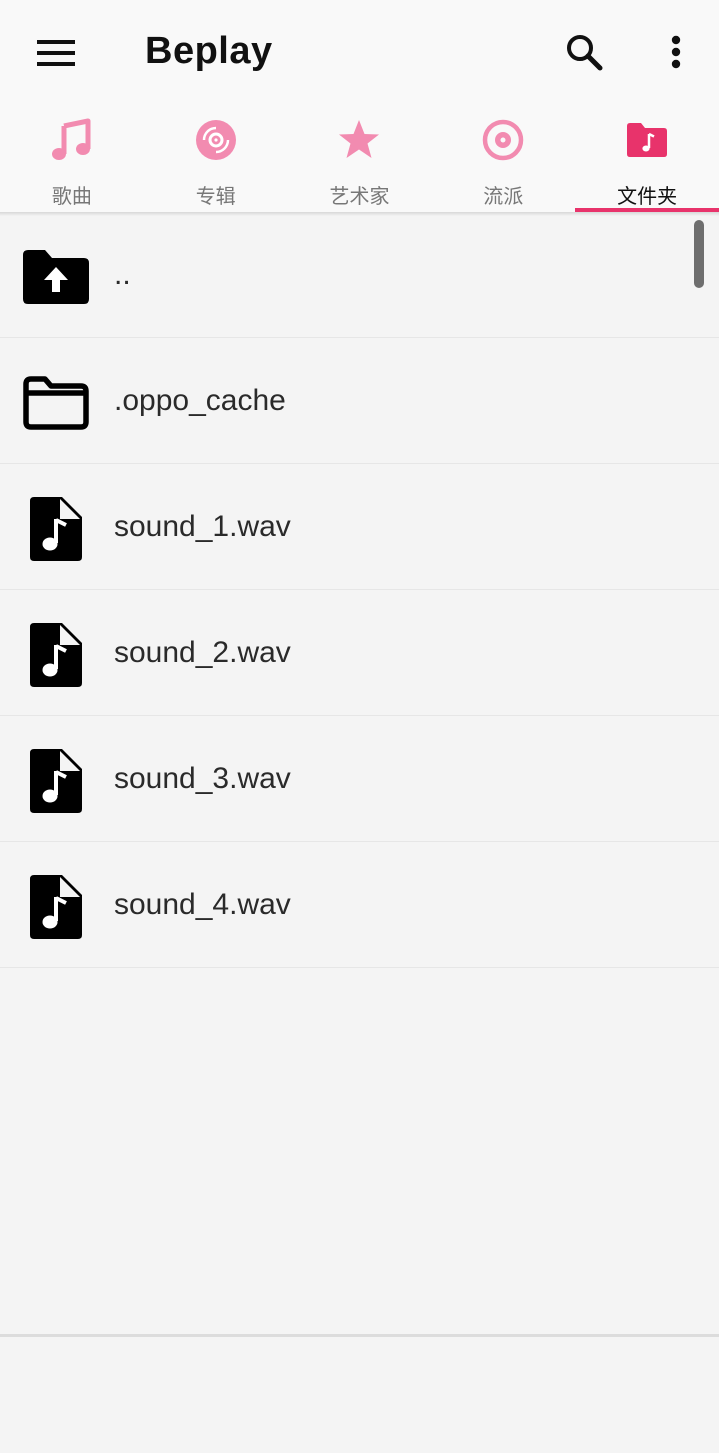  I want to click on tab-label: 文件夹, so click(647, 196).